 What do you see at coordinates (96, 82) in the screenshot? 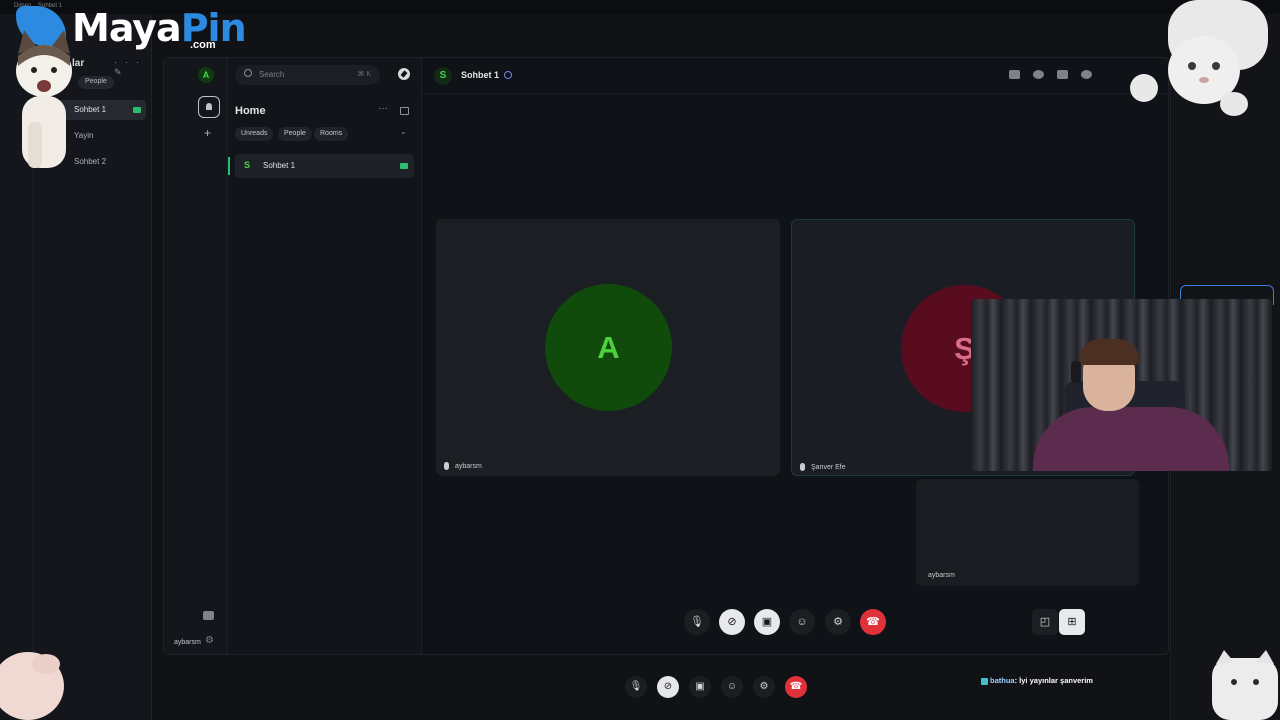
I see `outer-people-chip: People` at bounding box center [96, 82].